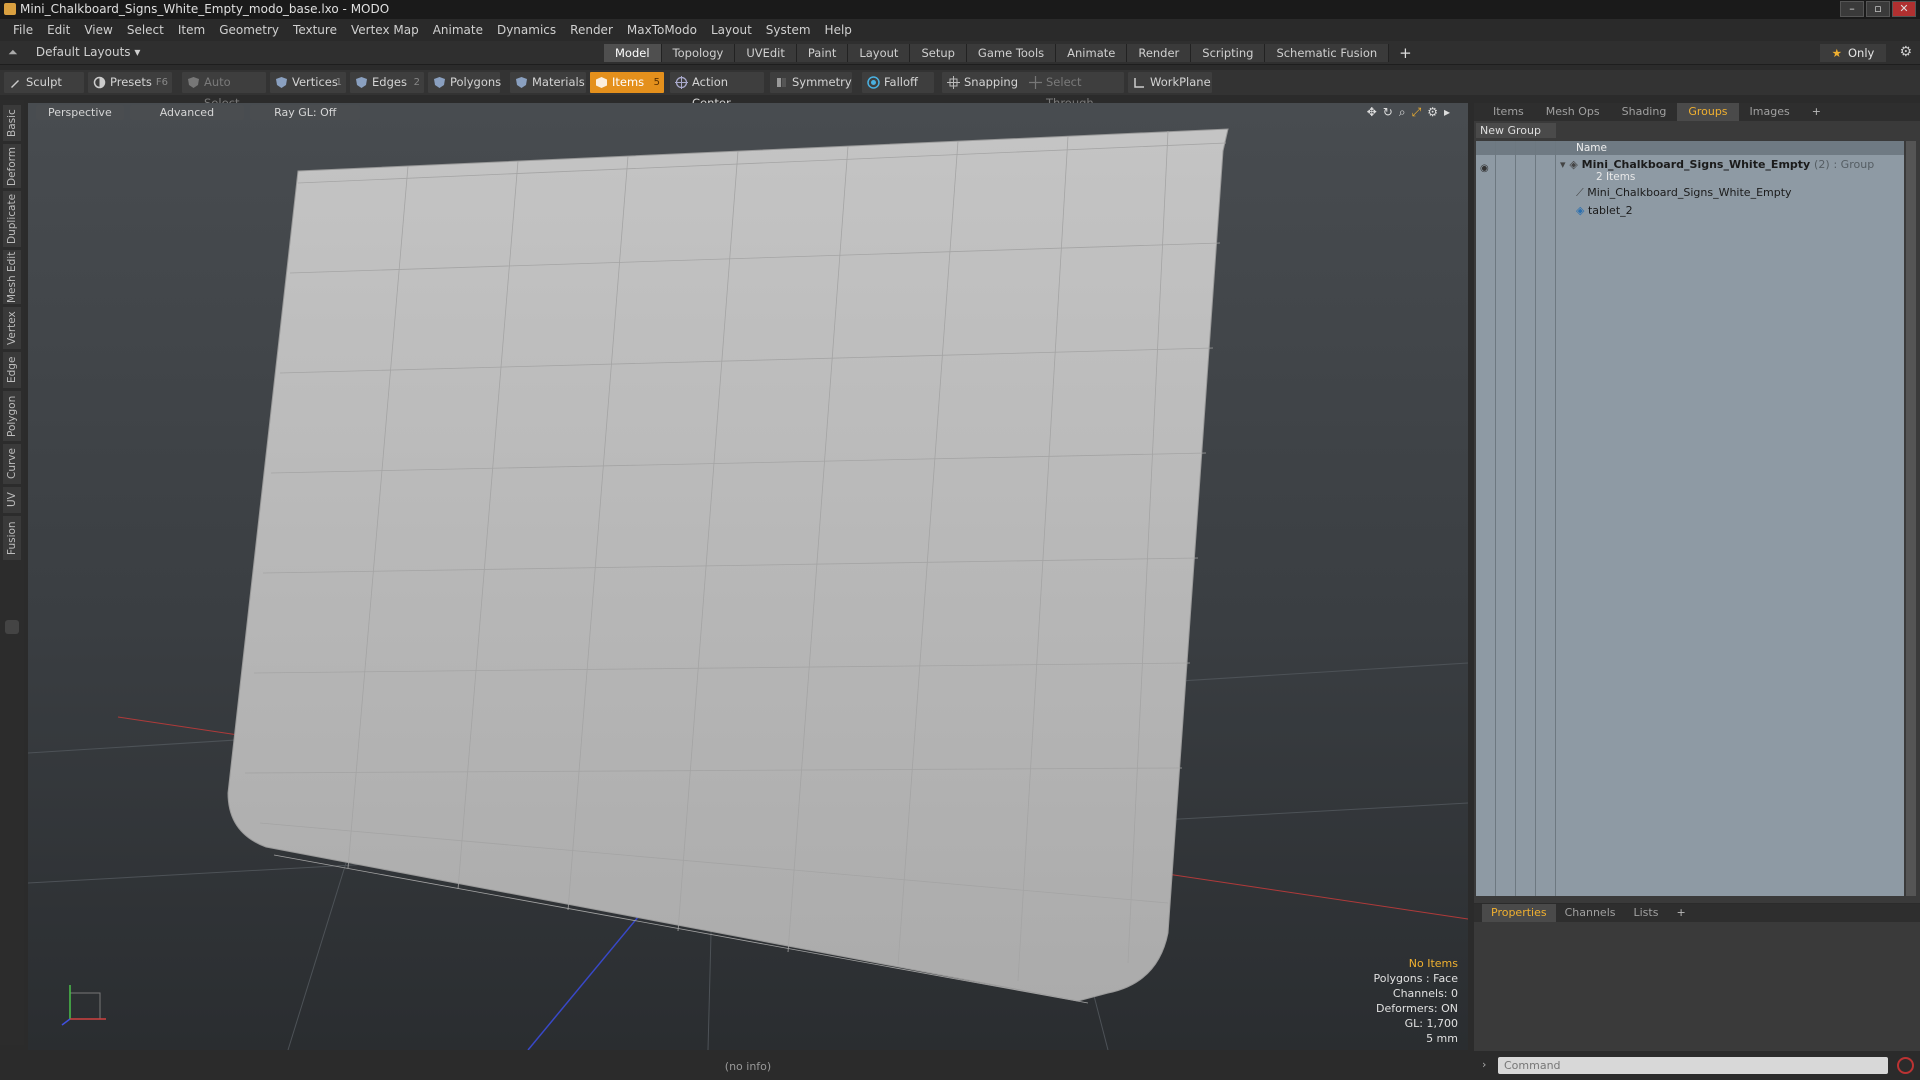  Describe the element at coordinates (766, 53) in the screenshot. I see `tab-uvedit: UVEdit` at that location.